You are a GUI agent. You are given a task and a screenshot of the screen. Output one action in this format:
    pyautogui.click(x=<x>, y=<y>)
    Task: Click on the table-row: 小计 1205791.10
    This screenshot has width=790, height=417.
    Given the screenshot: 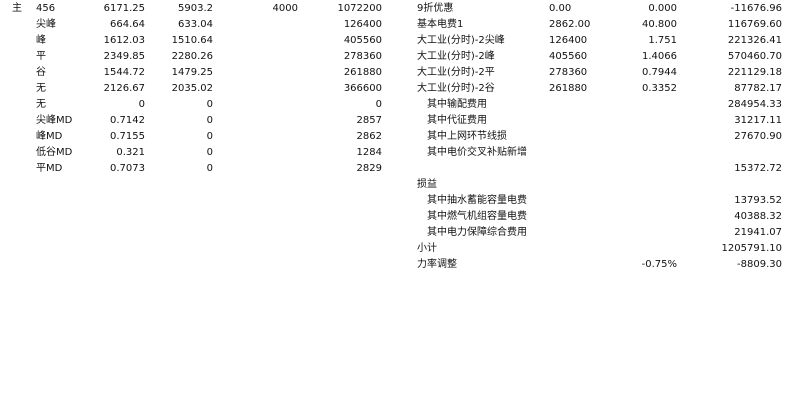 What is the action you would take?
    pyautogui.click(x=395, y=249)
    